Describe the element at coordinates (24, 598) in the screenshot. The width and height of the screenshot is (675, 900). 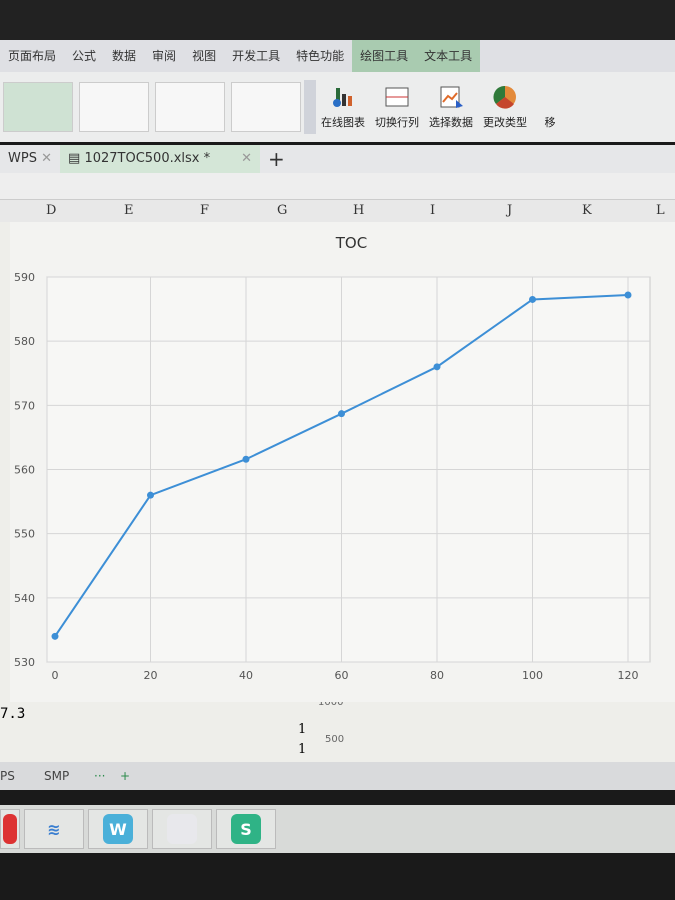
I see `y-tick-label: 540` at that location.